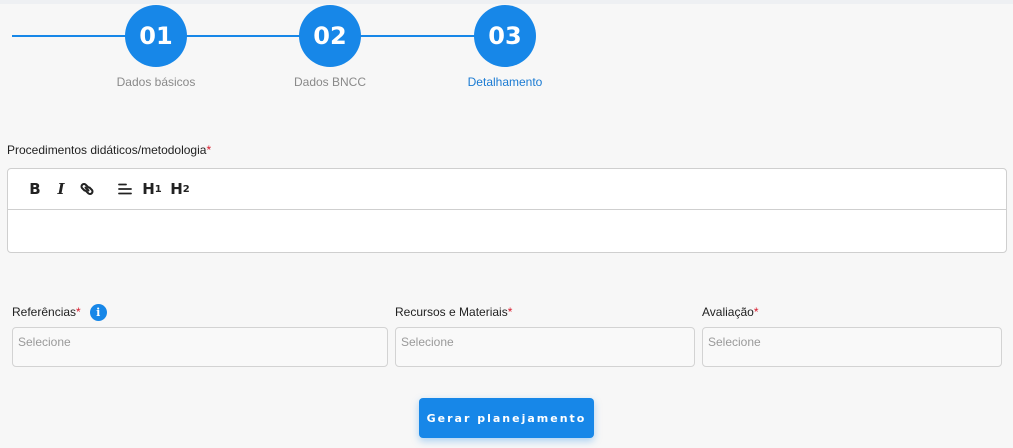 The width and height of the screenshot is (1013, 448). Describe the element at coordinates (176, 189) in the screenshot. I see `heading-2-letter: H` at that location.